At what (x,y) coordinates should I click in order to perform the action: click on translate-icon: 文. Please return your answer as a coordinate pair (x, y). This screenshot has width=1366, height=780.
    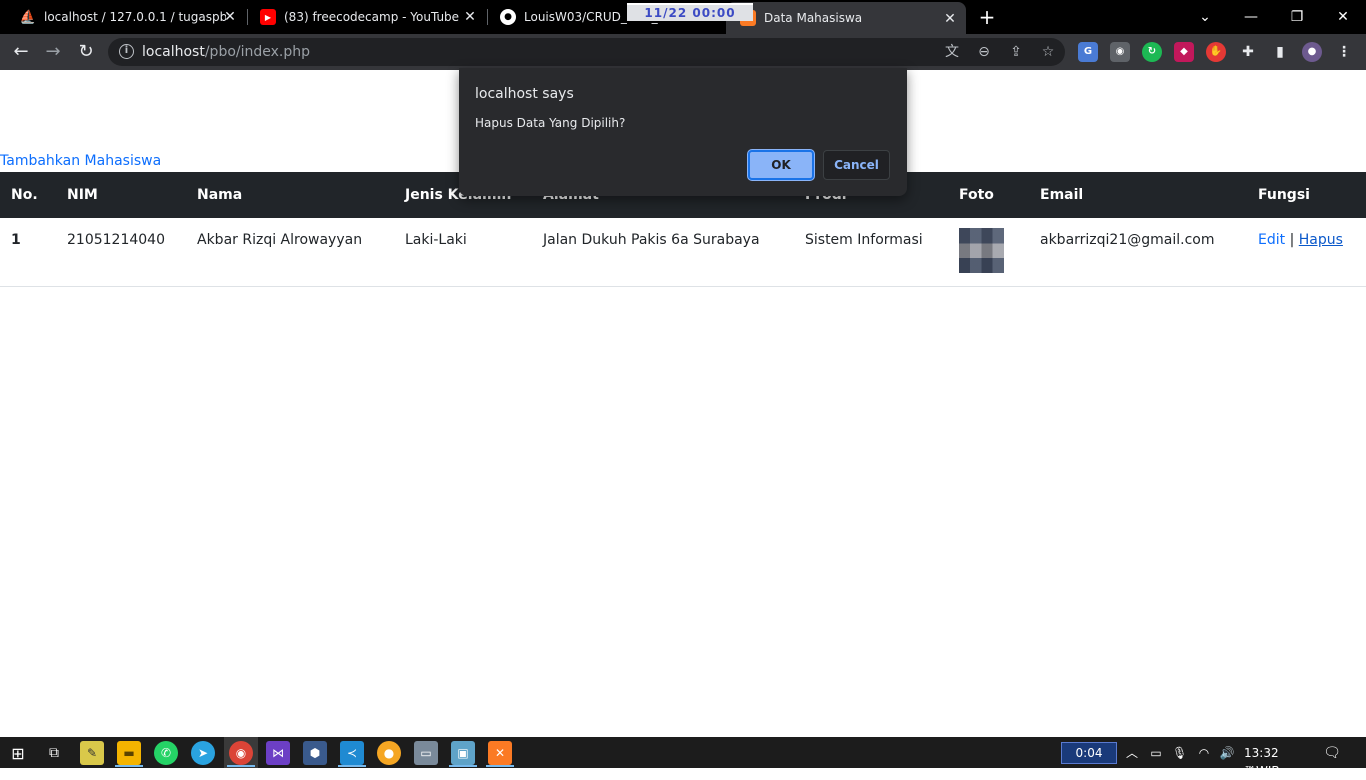
    Looking at the image, I should click on (952, 52).